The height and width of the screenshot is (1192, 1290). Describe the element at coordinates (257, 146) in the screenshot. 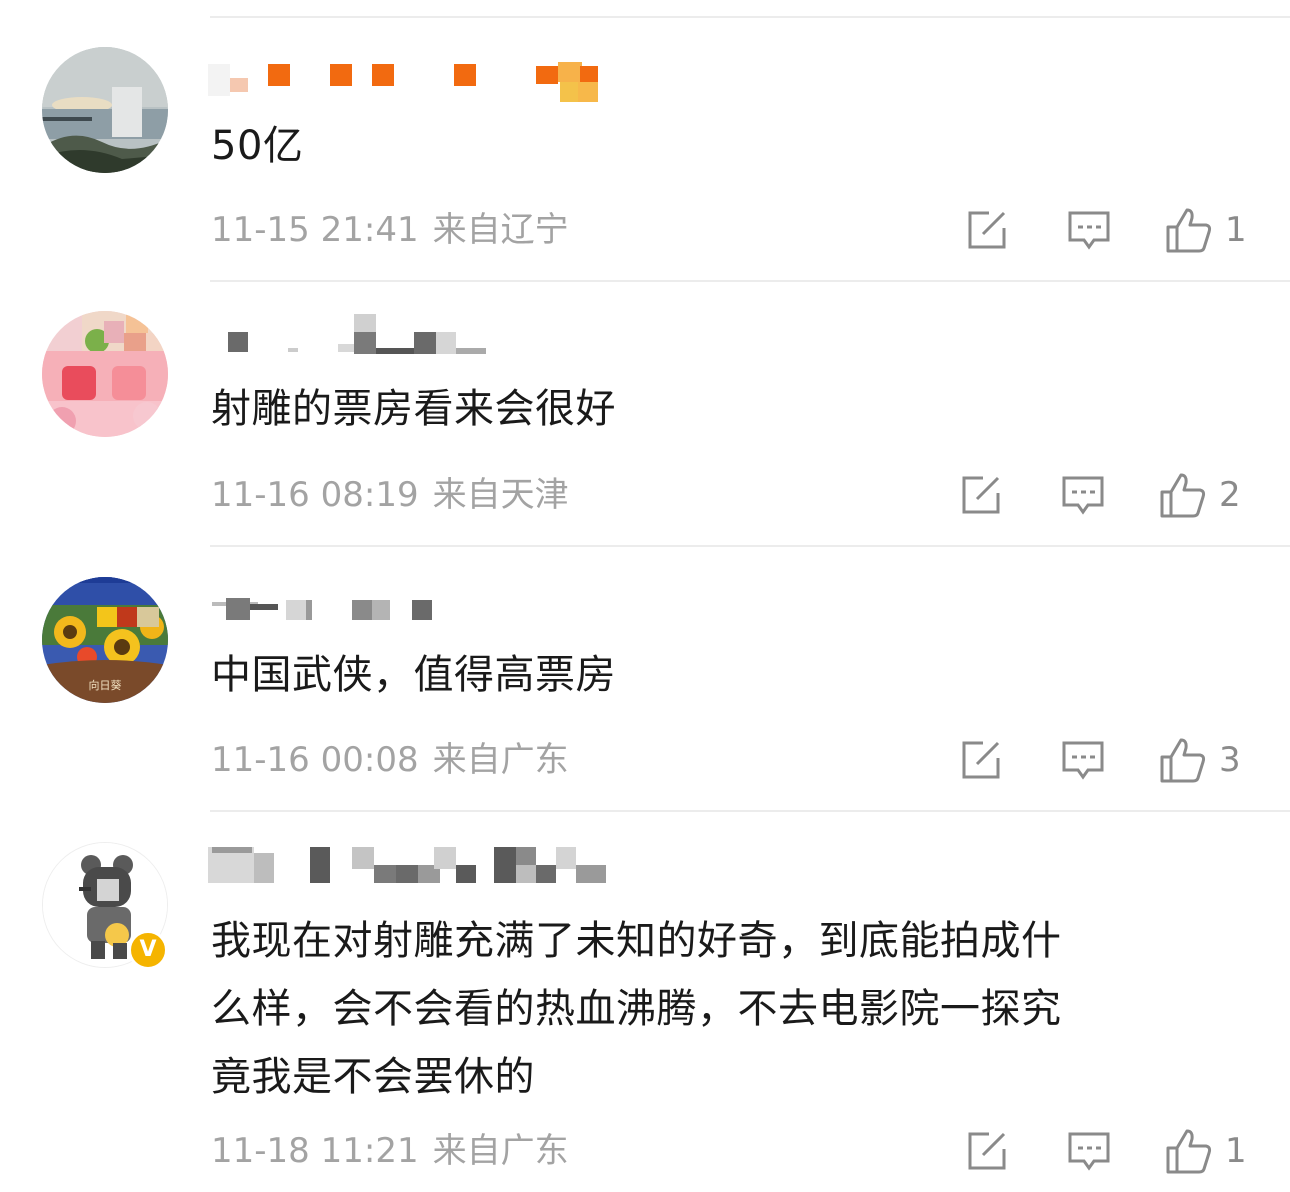

I see `comment-text: 50亿` at that location.